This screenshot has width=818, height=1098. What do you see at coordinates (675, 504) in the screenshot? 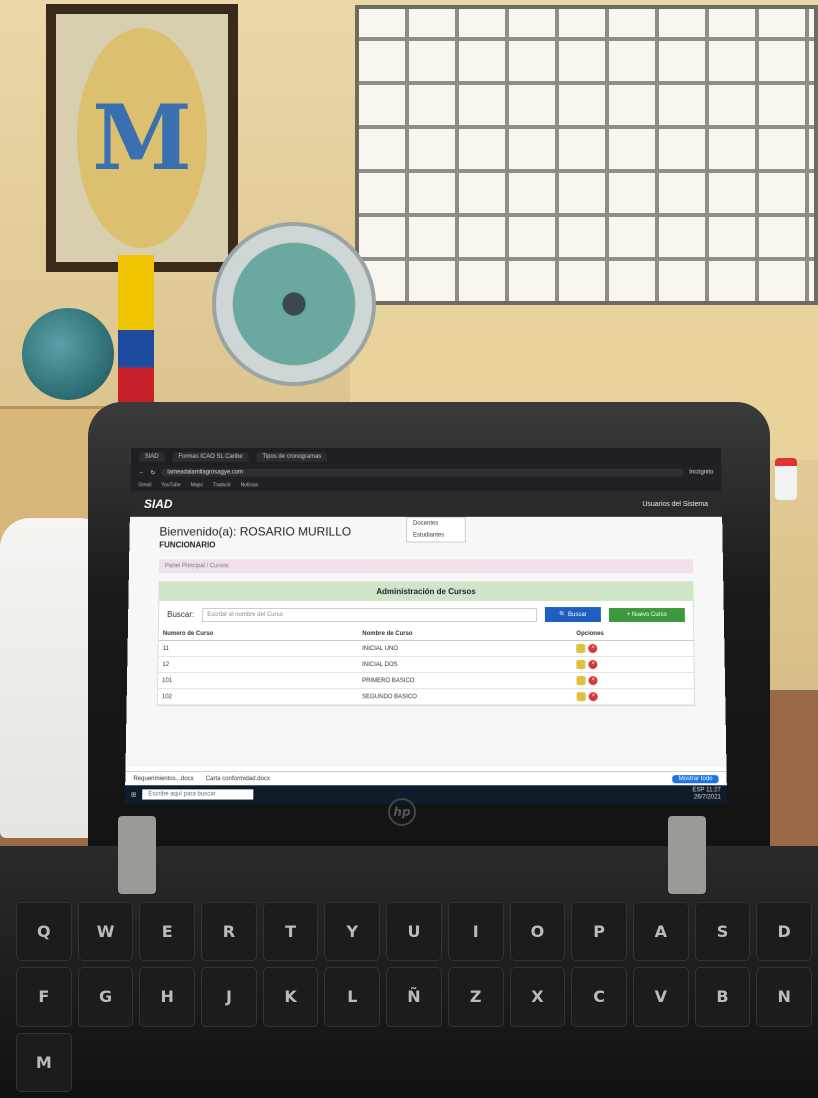
I see `users-menu: Usuarios del Sistema` at bounding box center [675, 504].